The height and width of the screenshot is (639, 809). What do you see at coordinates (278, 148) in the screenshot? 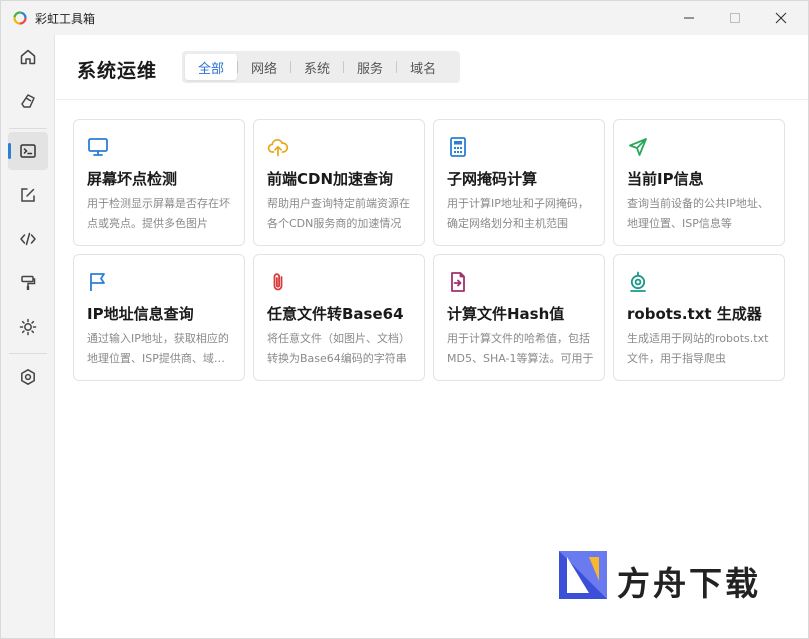
I see `cloud-upload-icon` at bounding box center [278, 148].